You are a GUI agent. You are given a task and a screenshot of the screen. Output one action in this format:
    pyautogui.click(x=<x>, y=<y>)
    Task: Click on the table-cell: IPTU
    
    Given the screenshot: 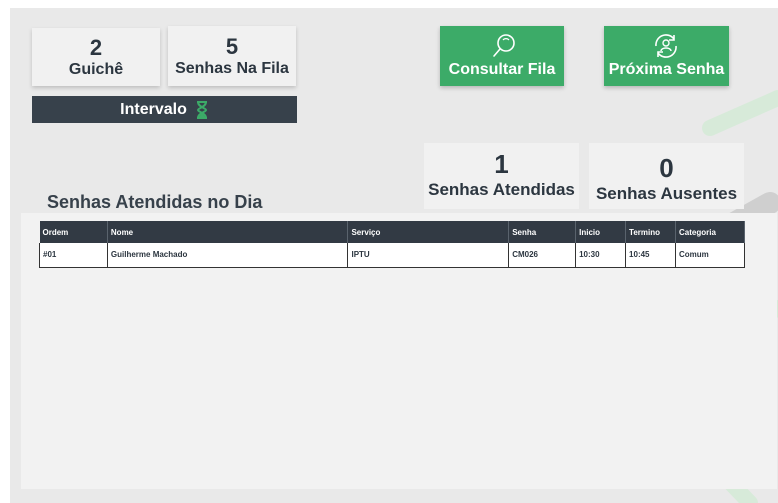 What is the action you would take?
    pyautogui.click(x=428, y=255)
    